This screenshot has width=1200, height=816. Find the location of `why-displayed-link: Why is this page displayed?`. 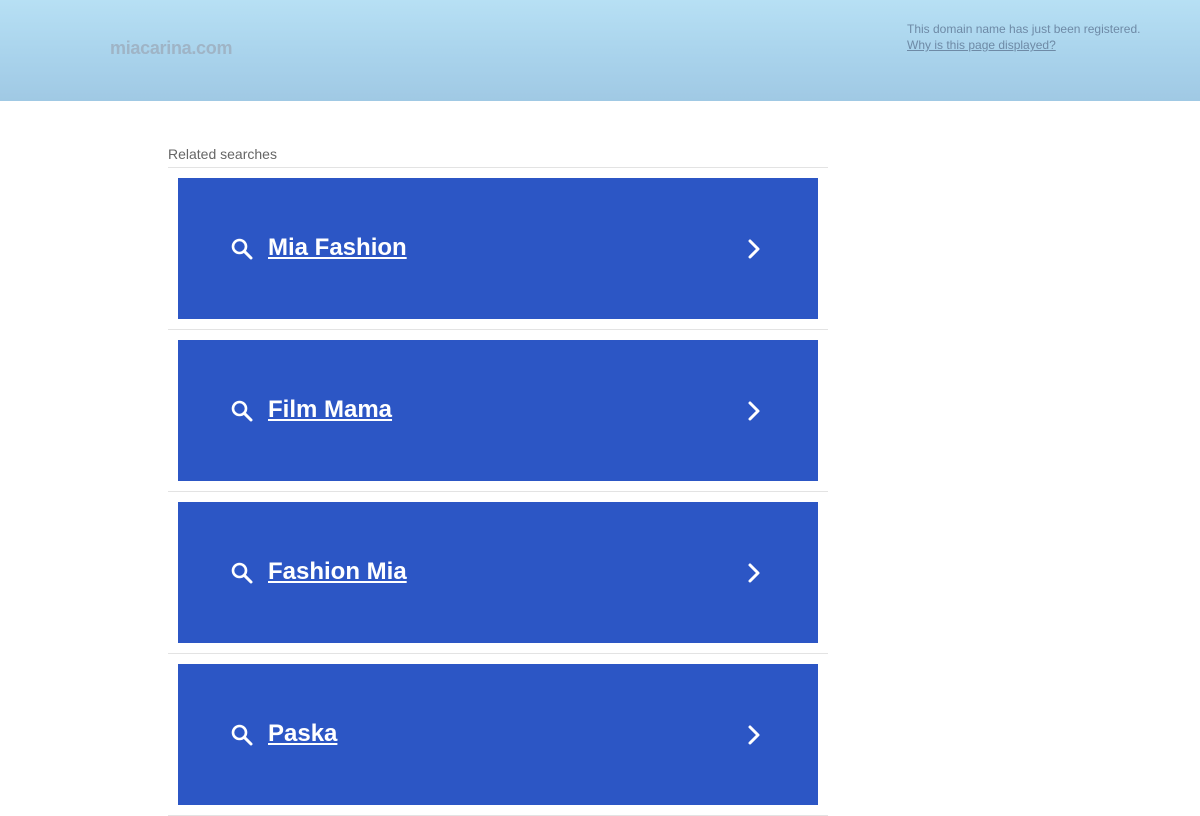

why-displayed-link: Why is this page displayed? is located at coordinates (981, 45).